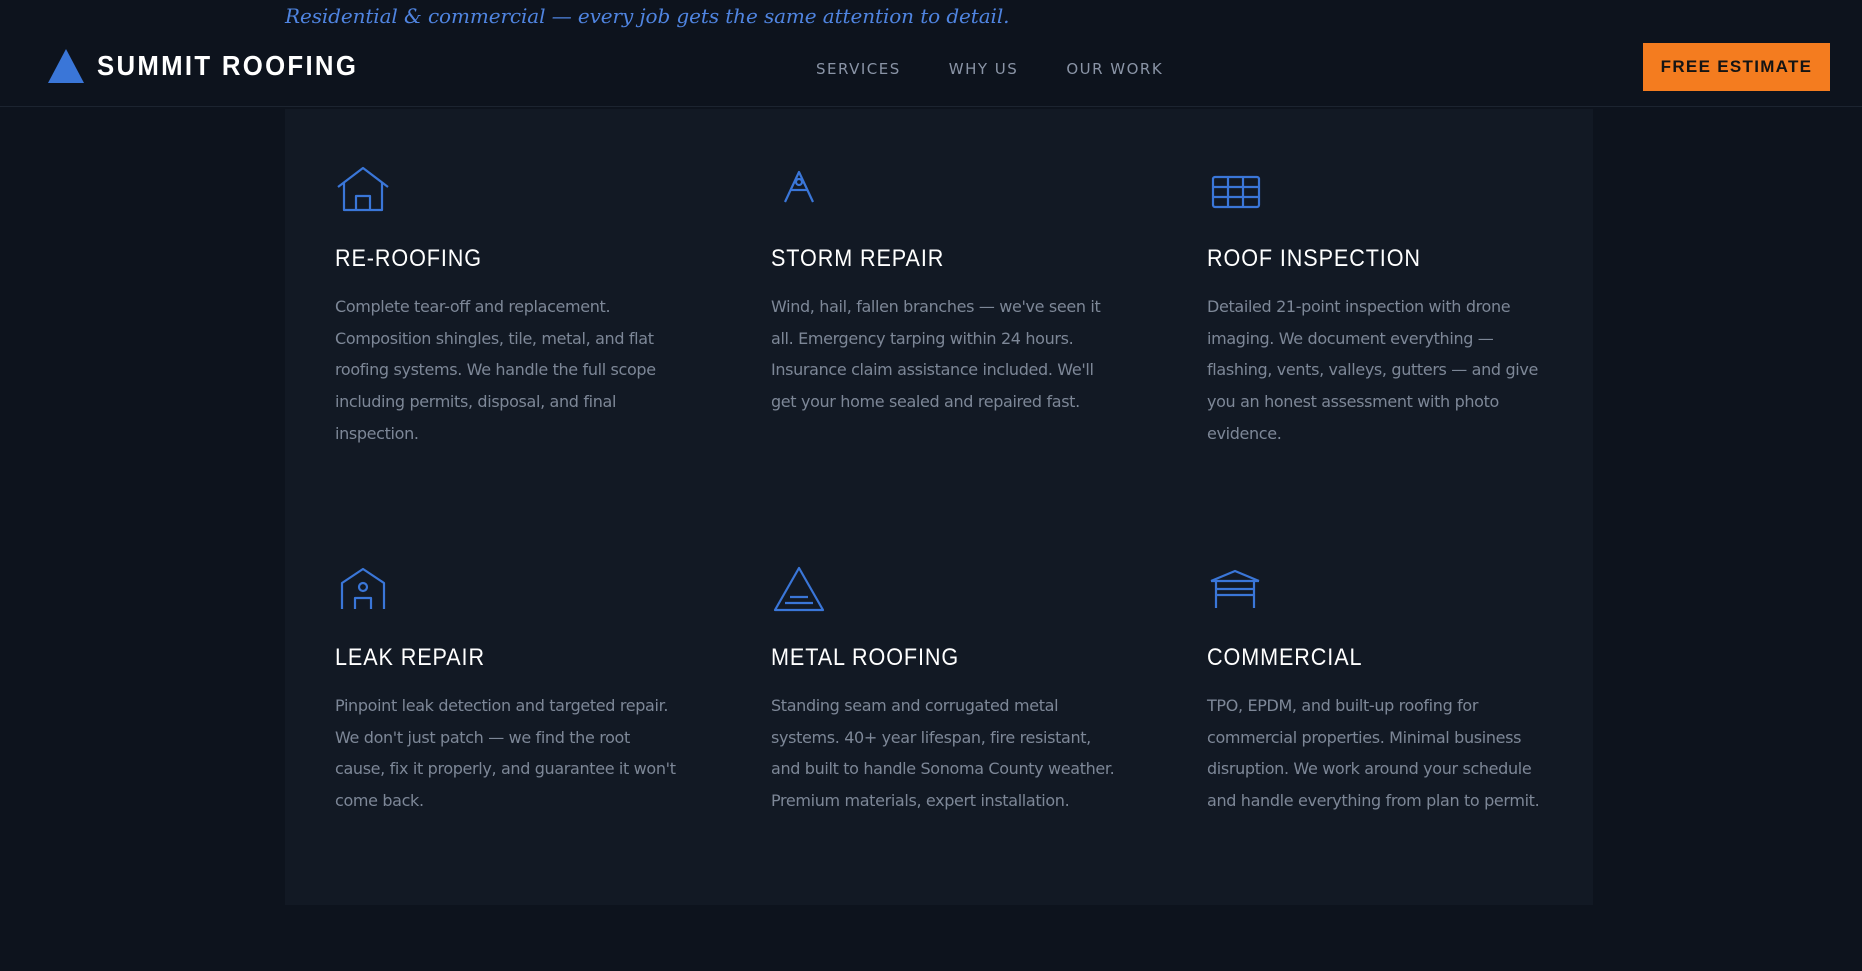  What do you see at coordinates (66, 66) in the screenshot?
I see `triangle-peak-icon` at bounding box center [66, 66].